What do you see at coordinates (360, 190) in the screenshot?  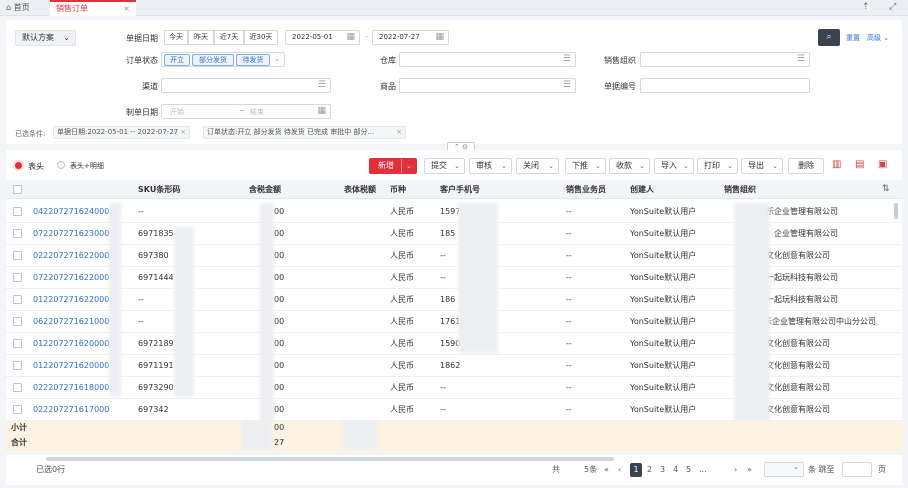 I see `col-header-tax: 表体税额` at bounding box center [360, 190].